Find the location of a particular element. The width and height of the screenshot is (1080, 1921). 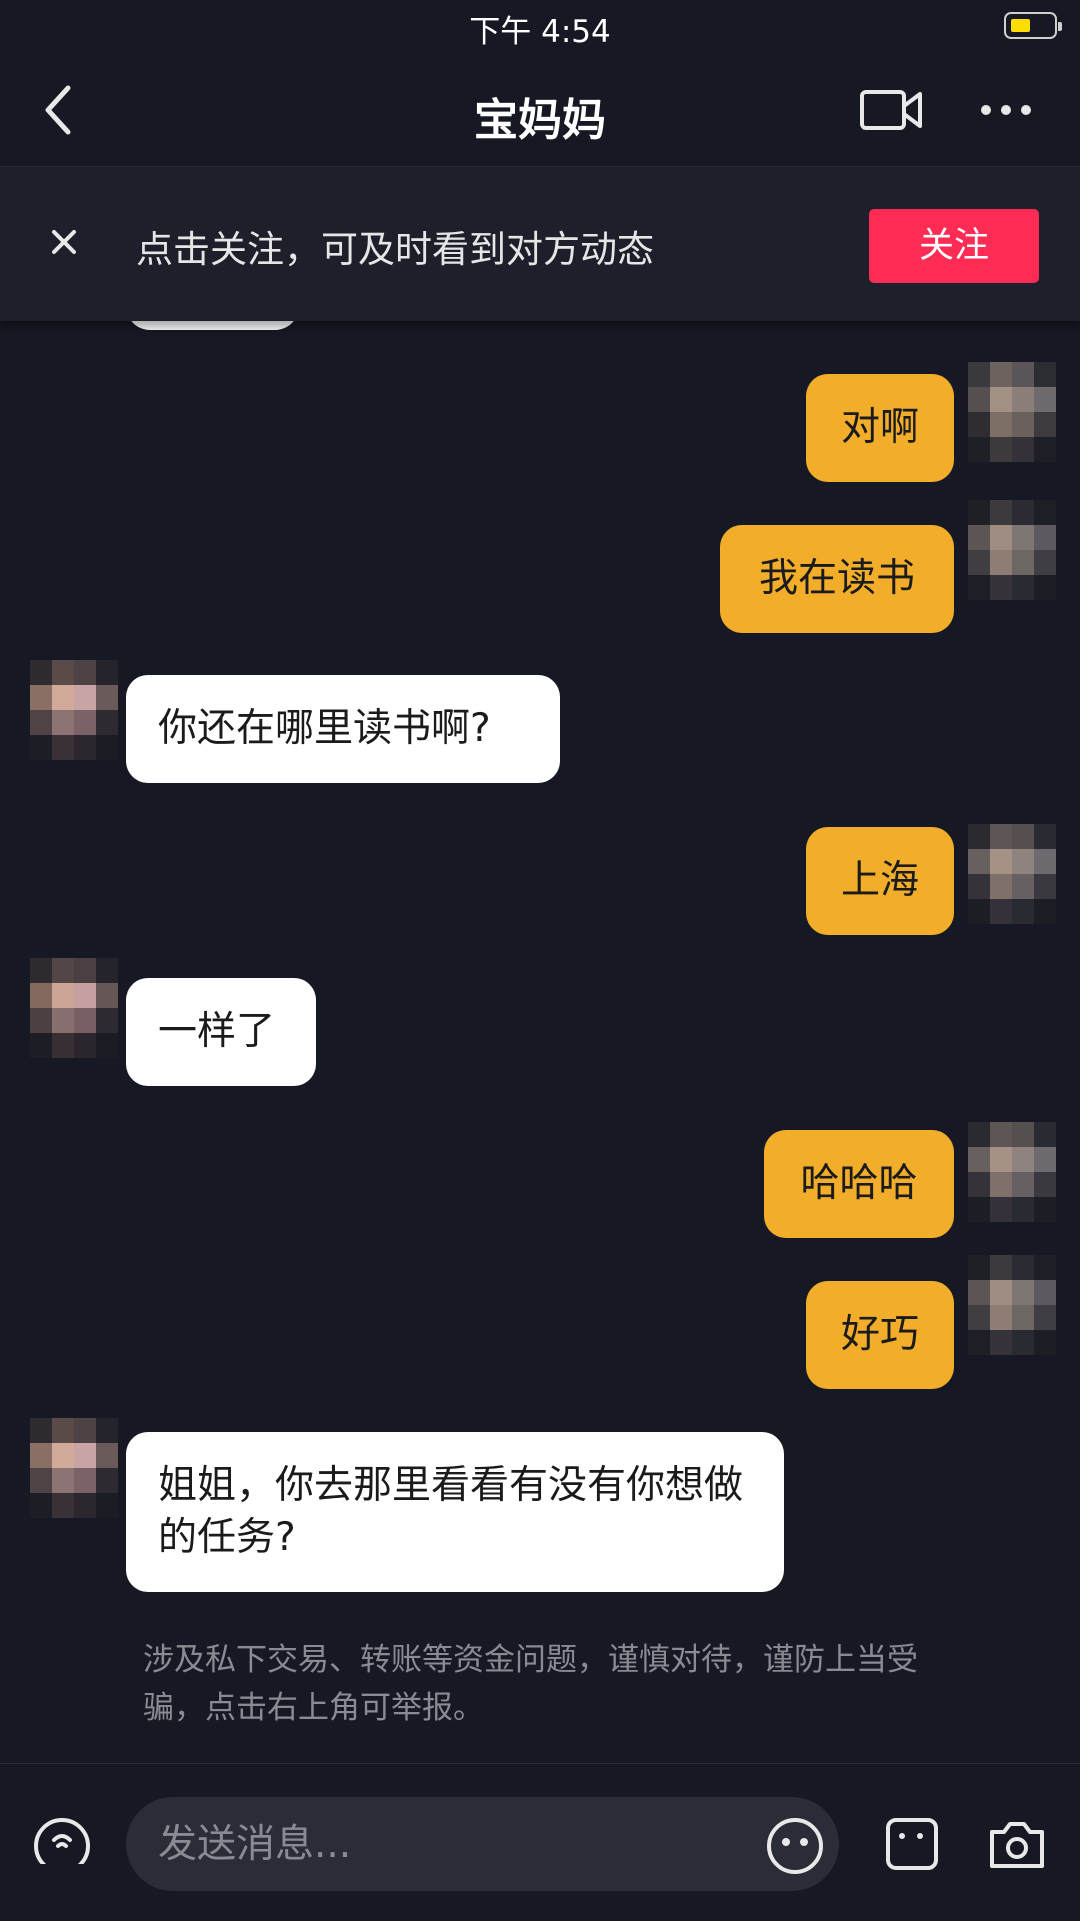

more-horizontal-icon is located at coordinates (1006, 110).